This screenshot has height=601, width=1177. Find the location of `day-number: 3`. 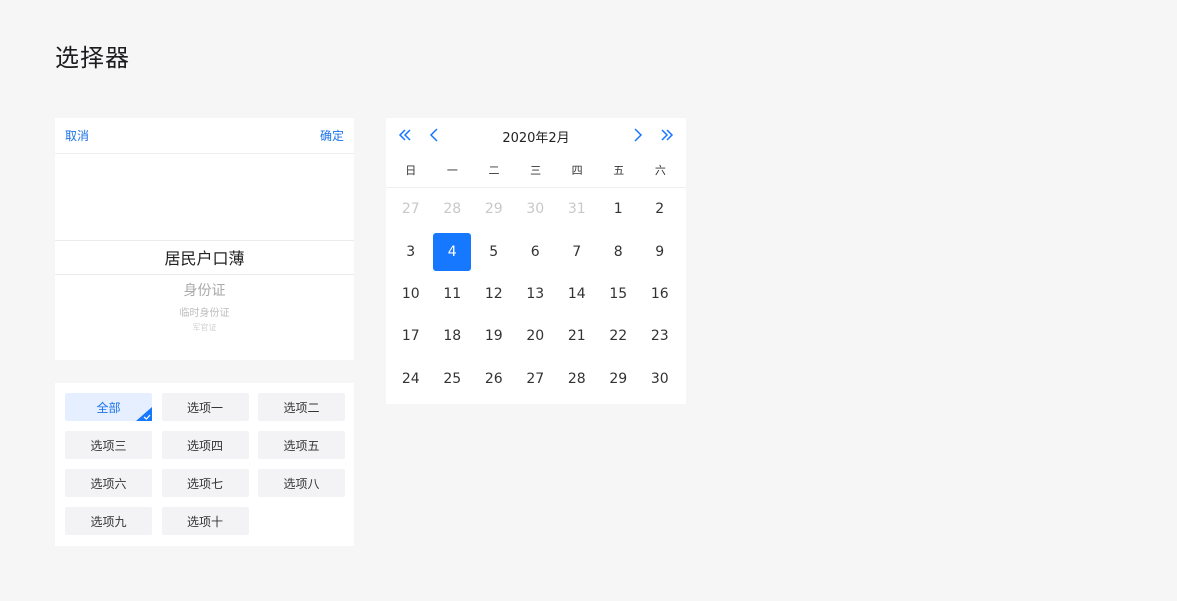

day-number: 3 is located at coordinates (411, 251).